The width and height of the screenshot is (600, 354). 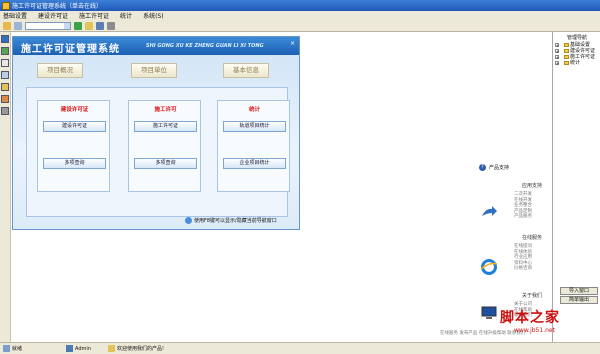 I want to click on simple-output-button: 简单输出, so click(x=579, y=300).